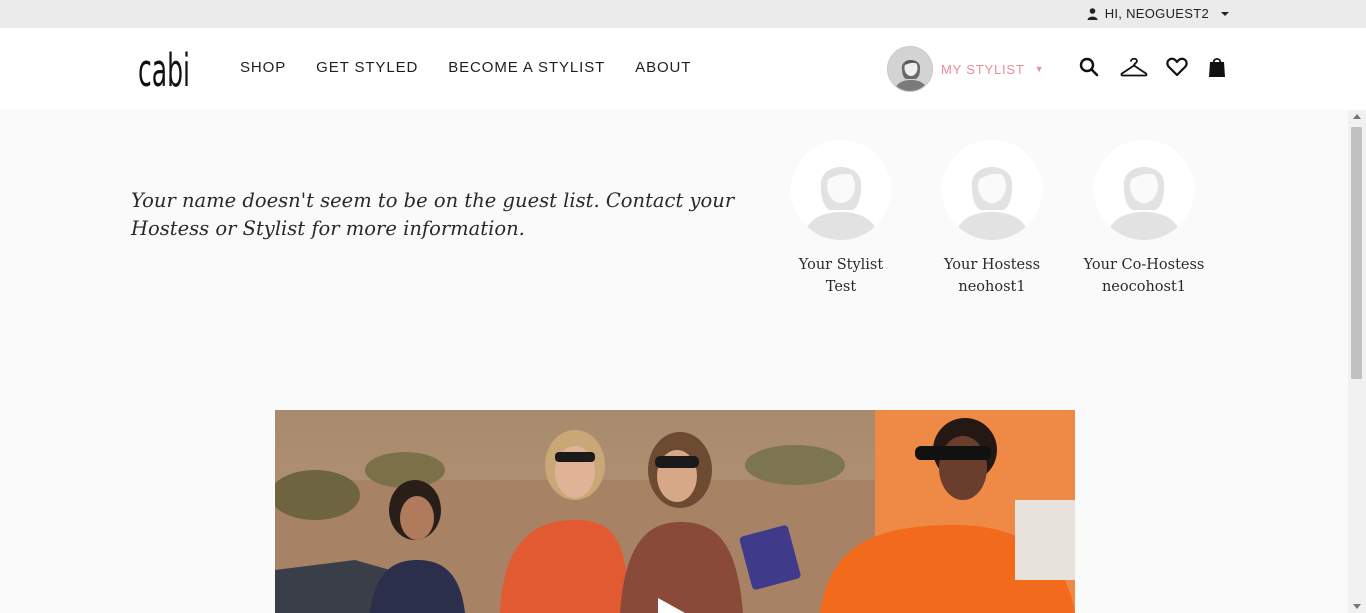  Describe the element at coordinates (1357, 116) in the screenshot. I see `scroll-up-arrow` at that location.